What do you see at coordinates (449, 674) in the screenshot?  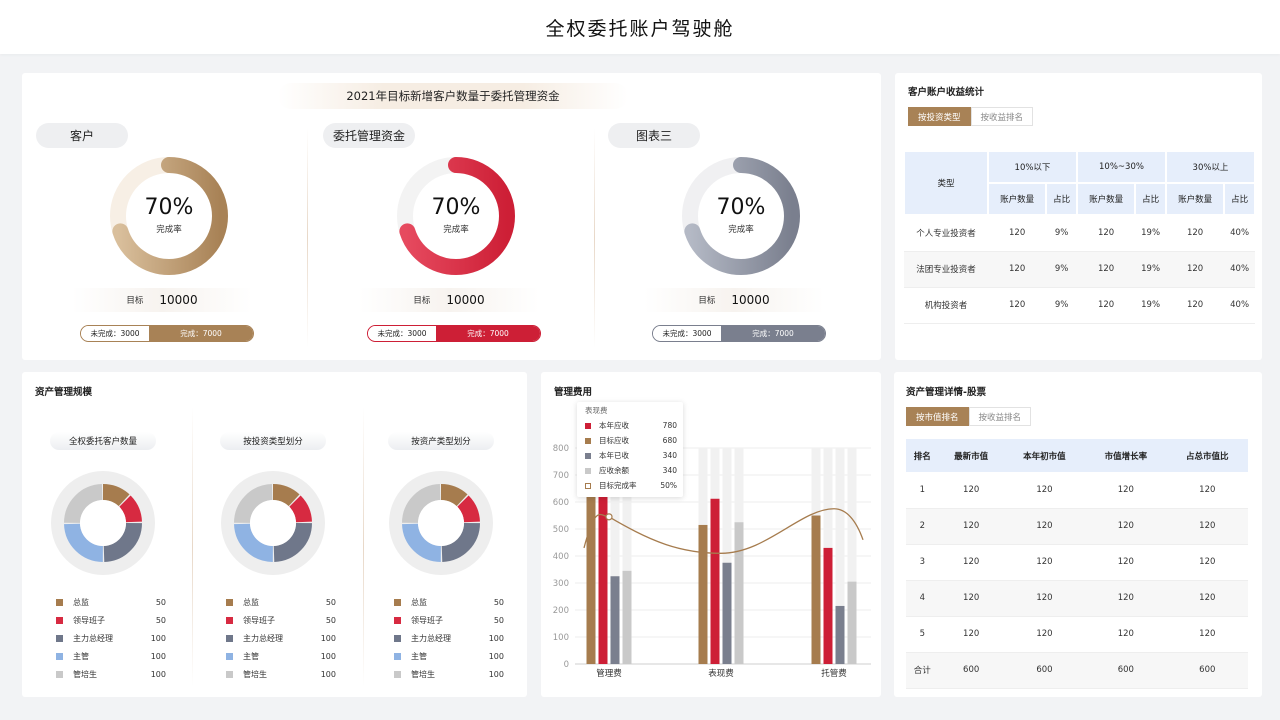 I see `legend-item: 管培生 100` at bounding box center [449, 674].